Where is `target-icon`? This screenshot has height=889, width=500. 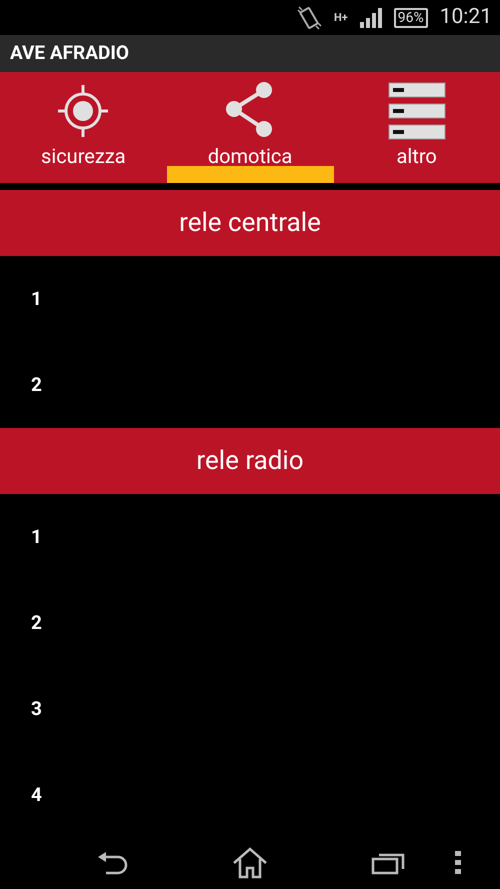 target-icon is located at coordinates (83, 111).